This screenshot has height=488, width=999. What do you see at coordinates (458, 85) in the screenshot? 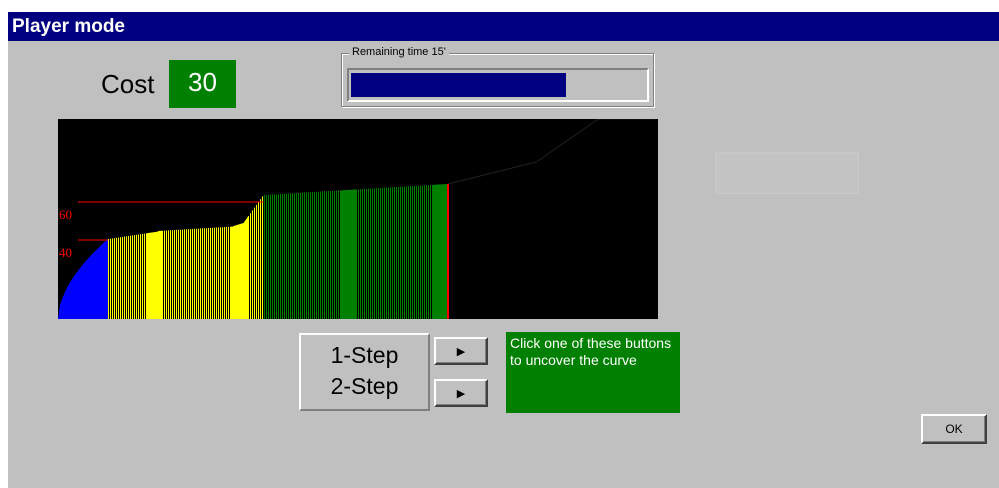
I see `remaining-time-progress-fill` at bounding box center [458, 85].